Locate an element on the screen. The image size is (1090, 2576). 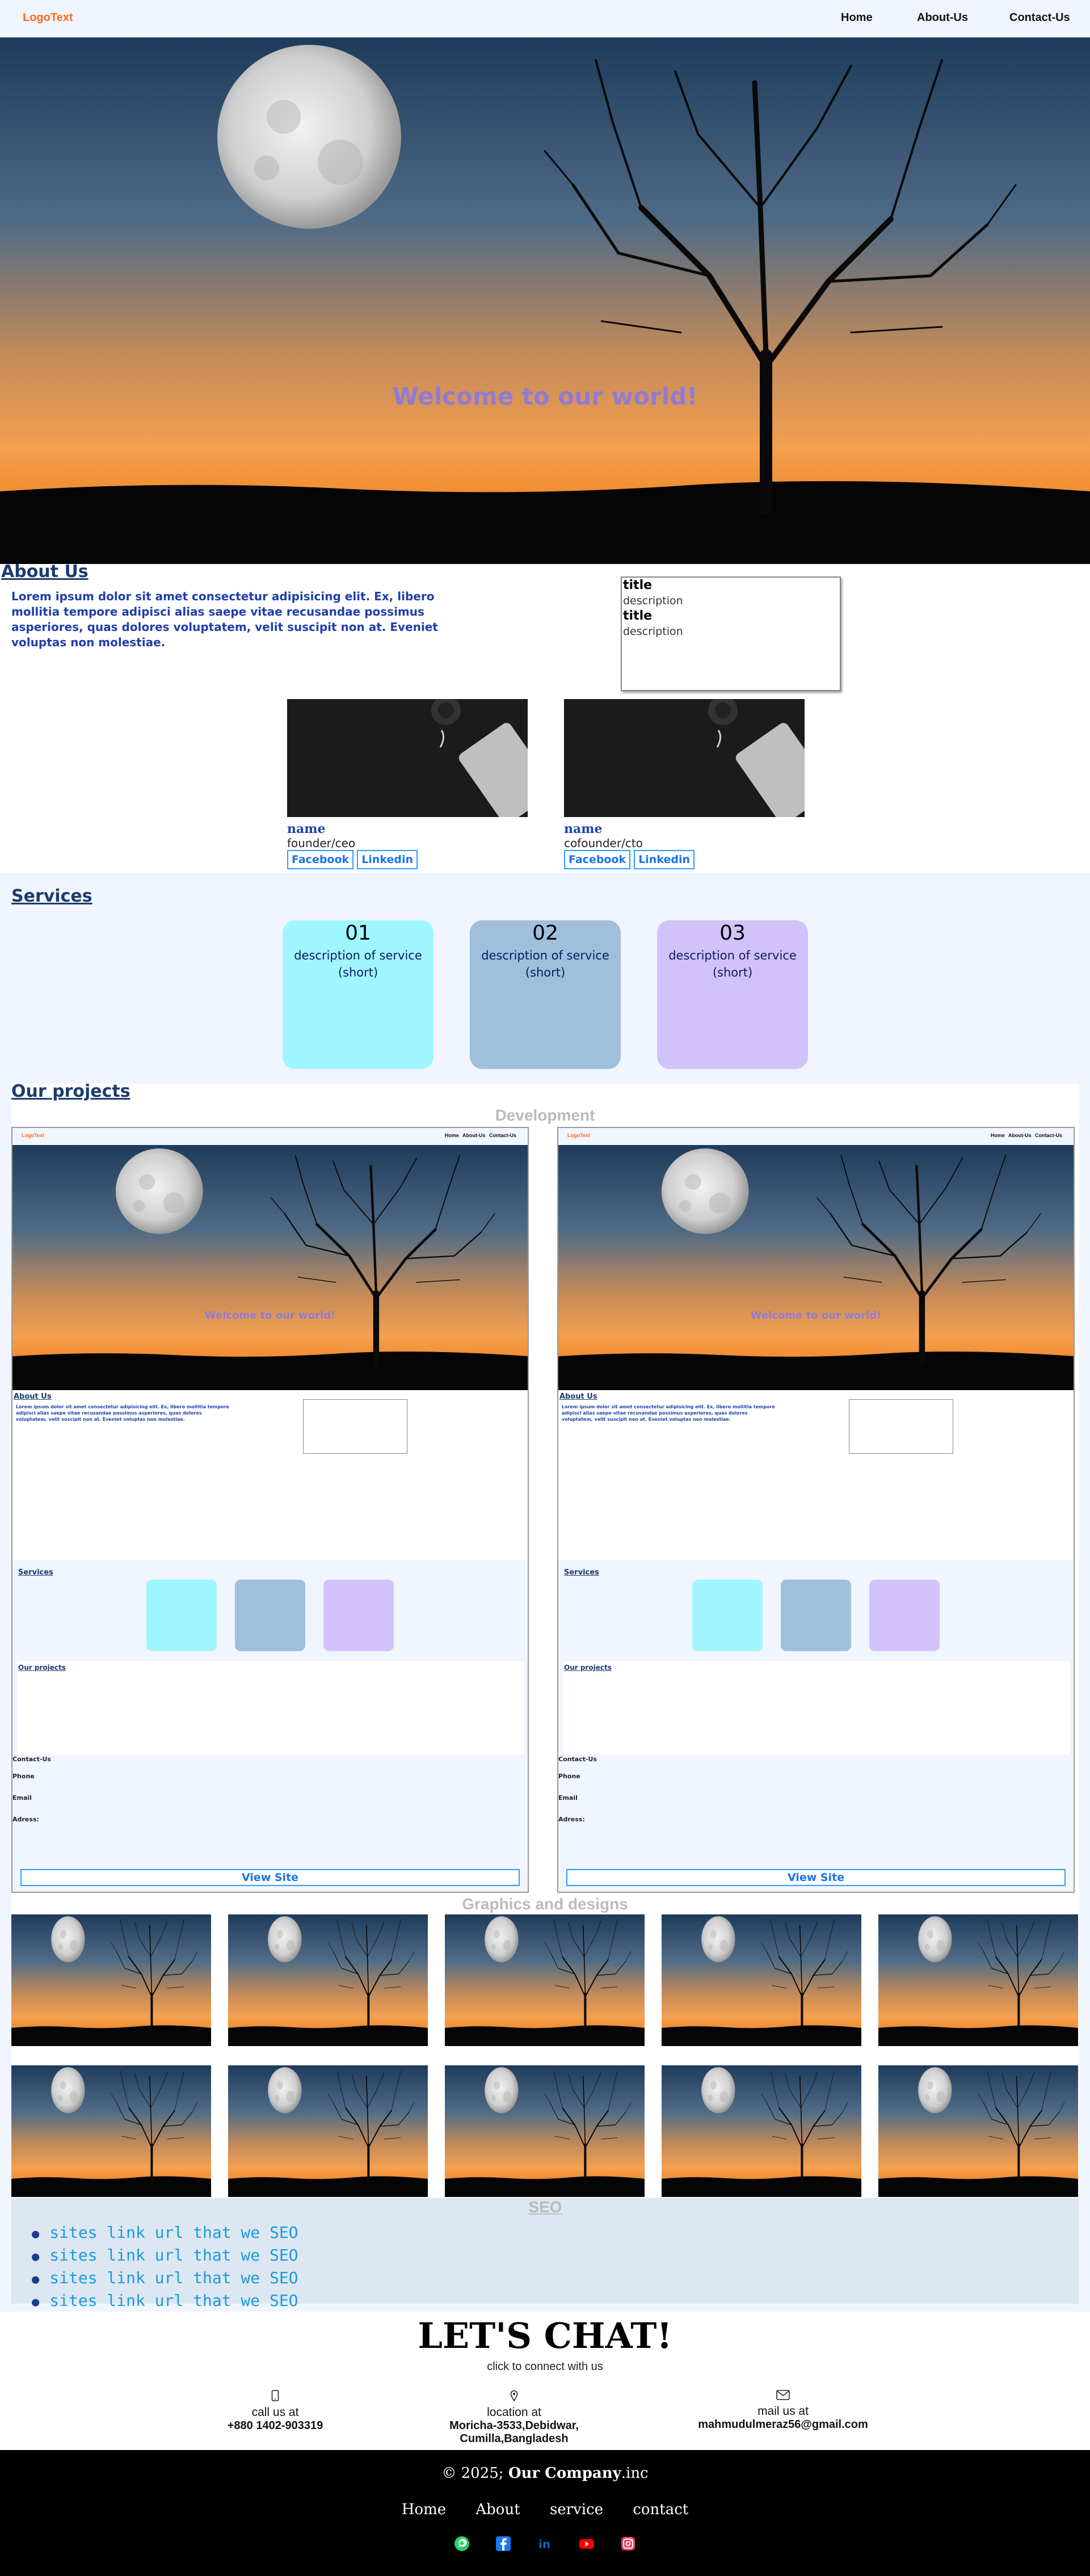
preview-phone-label: Phone is located at coordinates (569, 1776).